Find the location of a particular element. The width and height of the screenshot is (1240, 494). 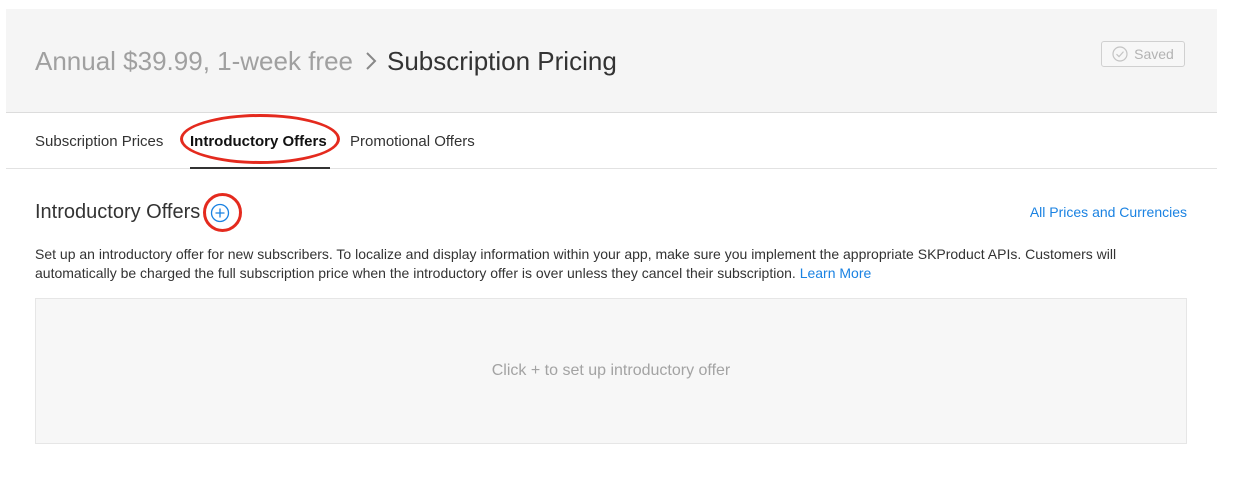

all-prices-link: All Prices and Currencies is located at coordinates (1108, 212).